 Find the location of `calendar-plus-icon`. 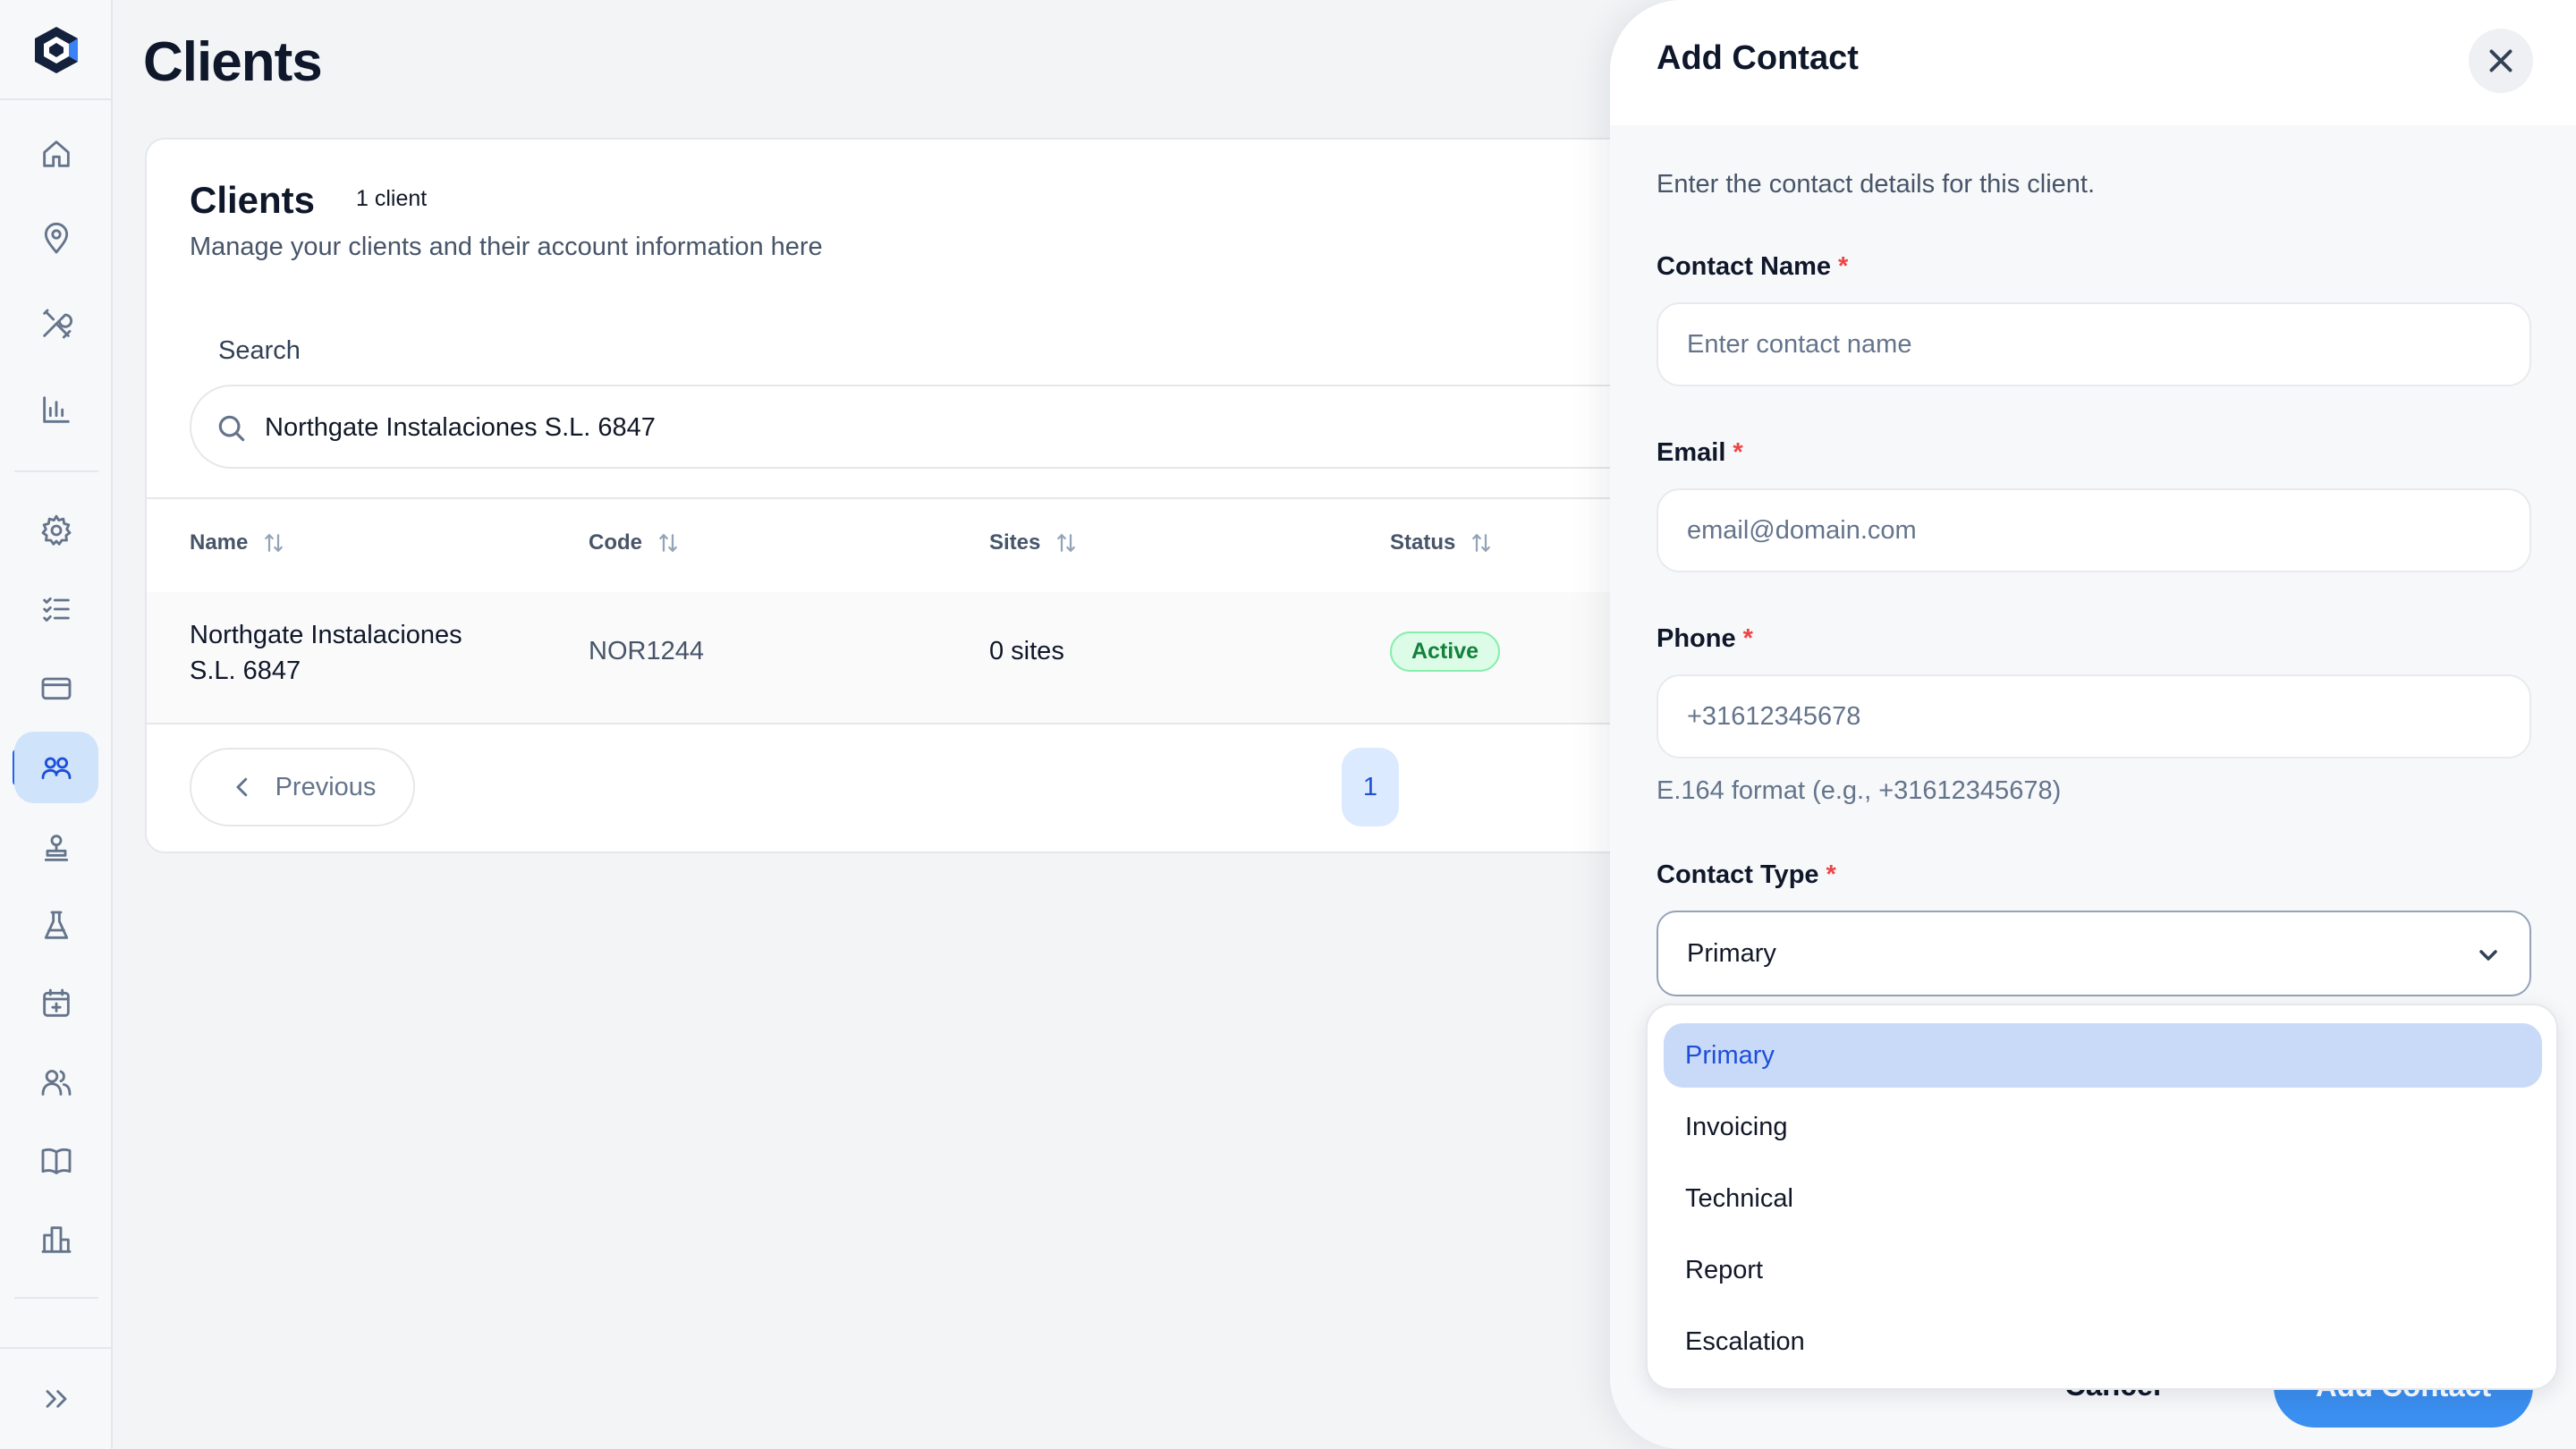

calendar-plus-icon is located at coordinates (56, 1002).